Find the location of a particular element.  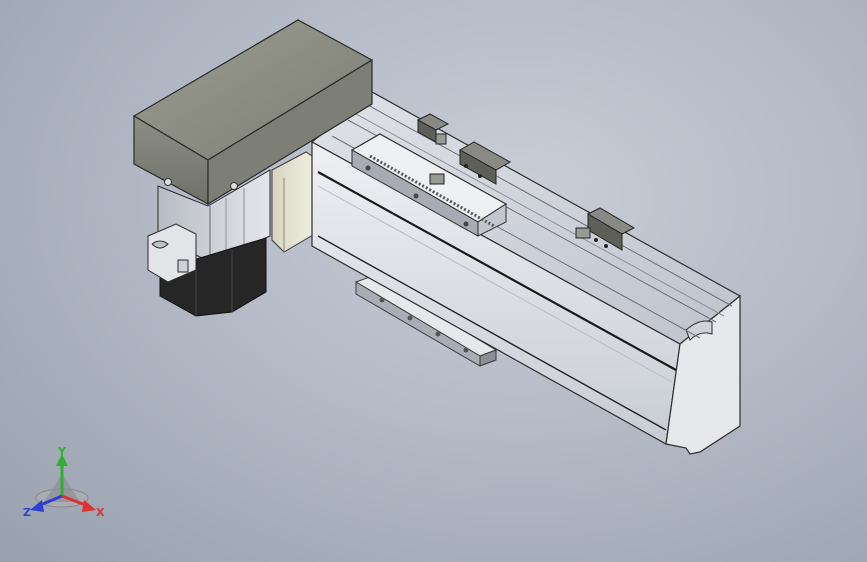

triad-axes: Y X Z is located at coordinates (64, 482).